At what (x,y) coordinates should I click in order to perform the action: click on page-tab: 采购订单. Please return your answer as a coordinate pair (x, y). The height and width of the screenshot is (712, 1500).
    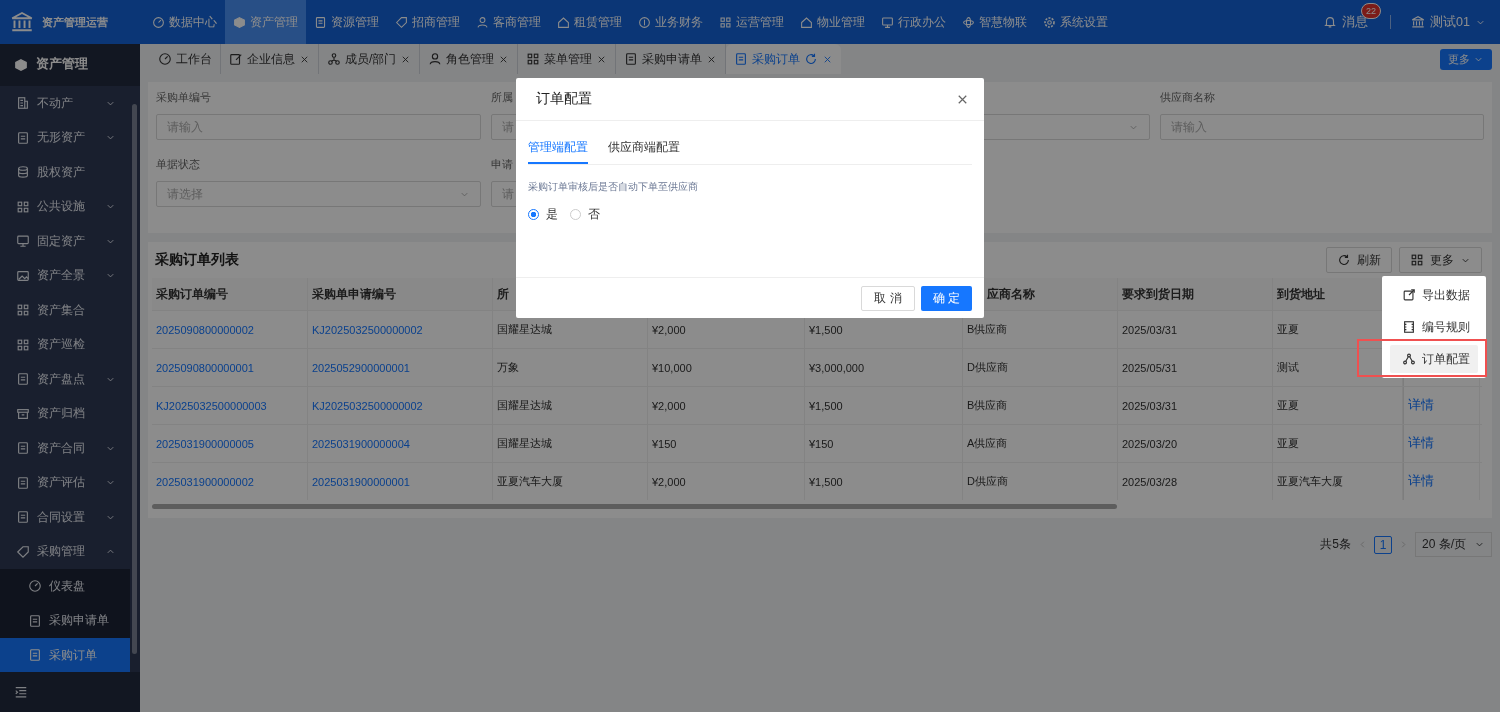
    Looking at the image, I should click on (784, 59).